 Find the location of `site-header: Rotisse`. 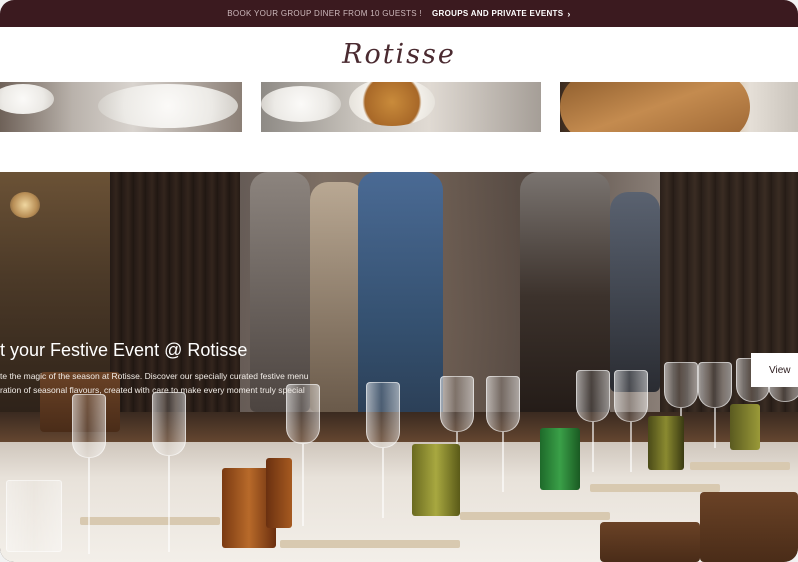

site-header: Rotisse is located at coordinates (399, 54).